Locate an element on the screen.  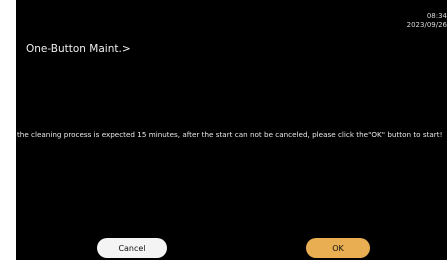
clock-date: 2023/09/26 is located at coordinates (426, 25).